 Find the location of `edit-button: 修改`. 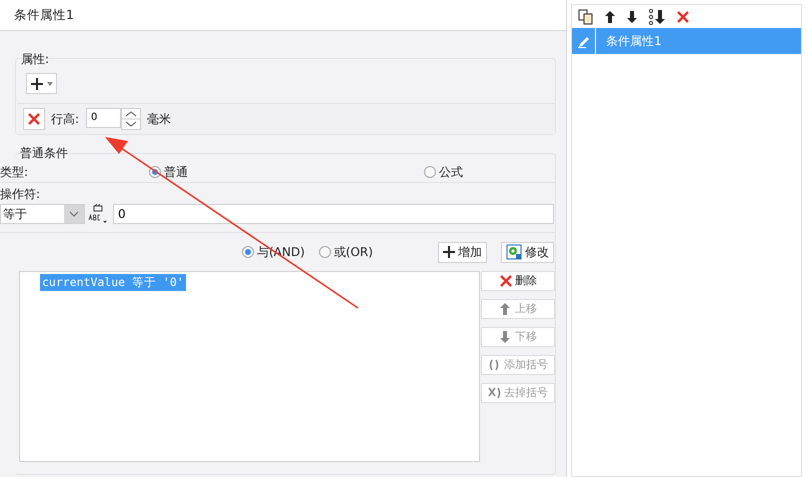

edit-button: 修改 is located at coordinates (527, 252).